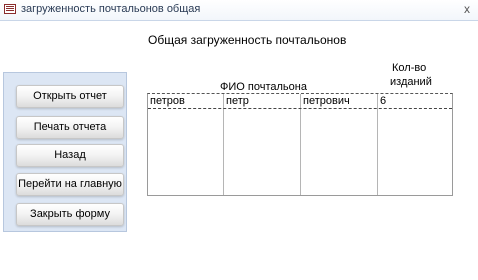  Describe the element at coordinates (467, 9) in the screenshot. I see `close-icon: x` at that location.